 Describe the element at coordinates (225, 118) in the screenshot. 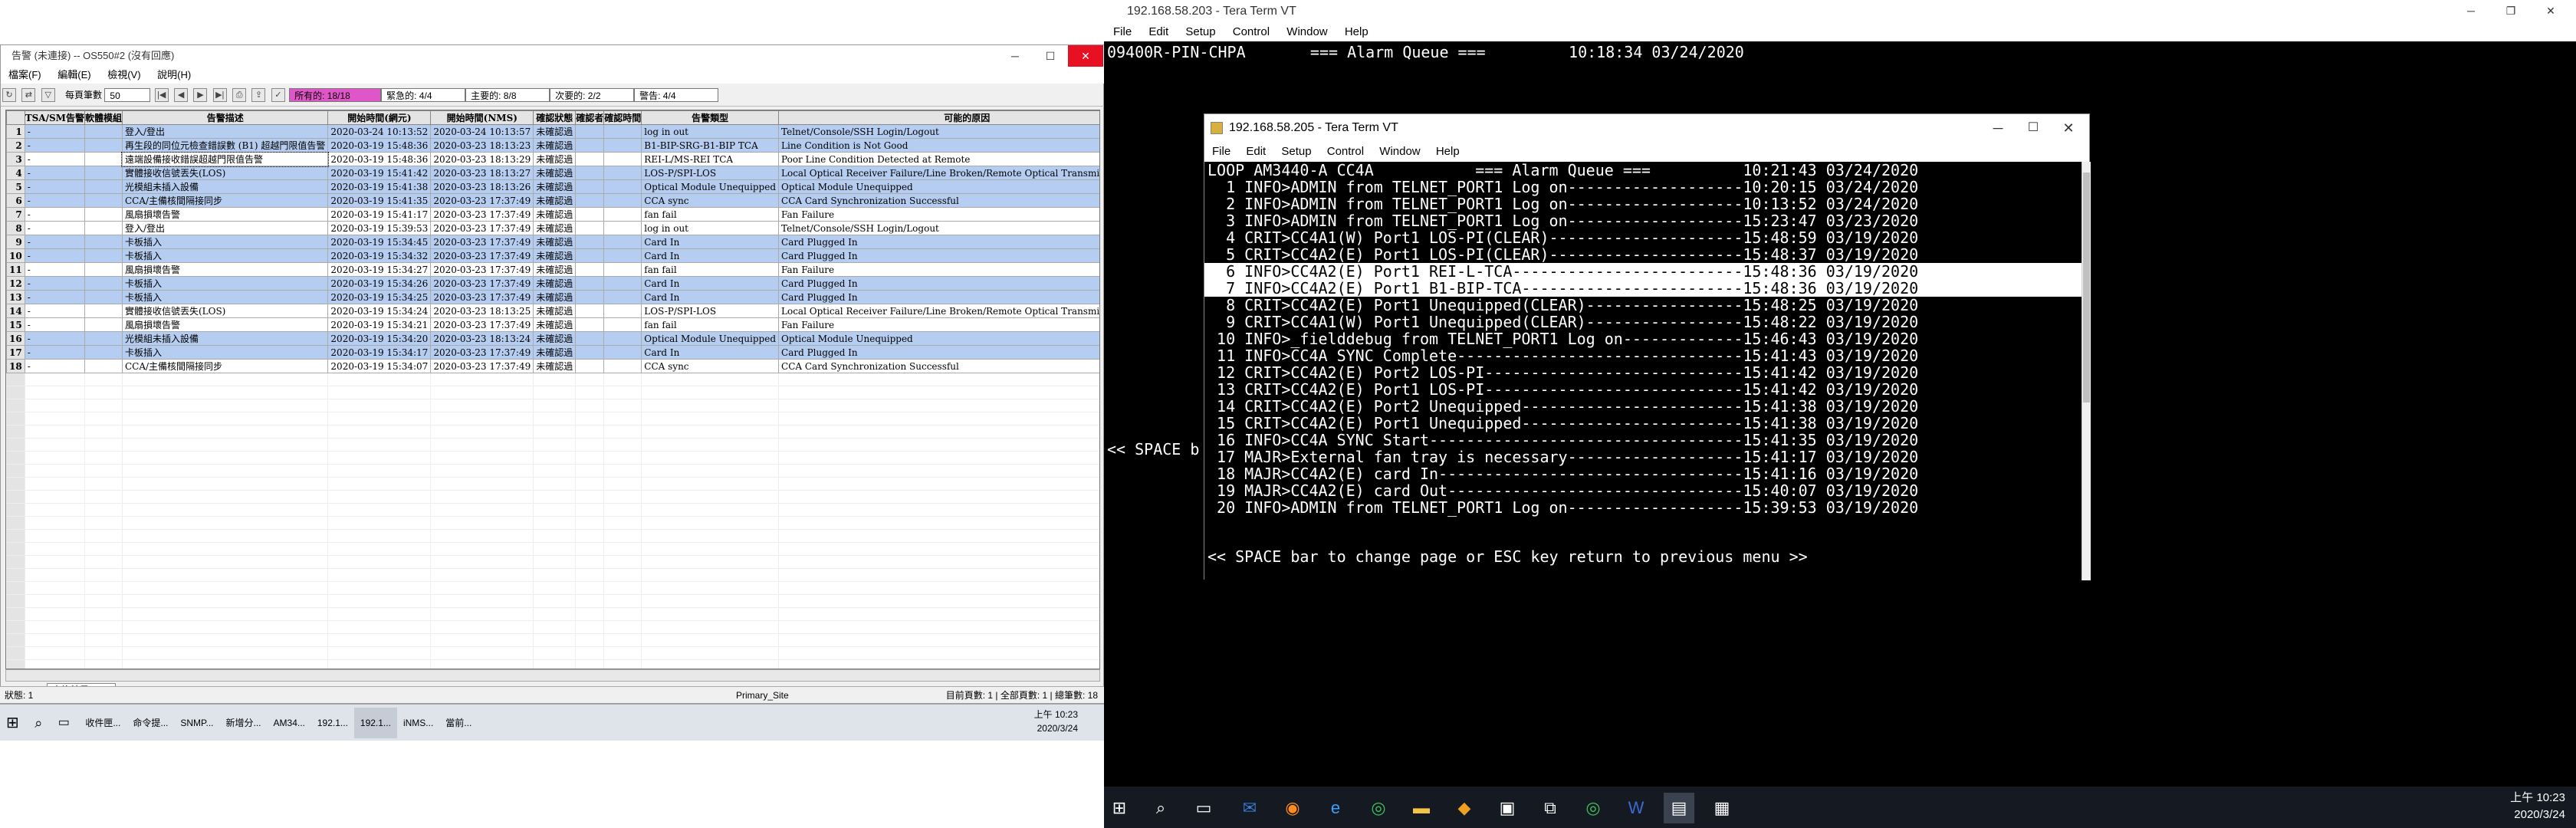

I see `column-header: 告警描述` at that location.